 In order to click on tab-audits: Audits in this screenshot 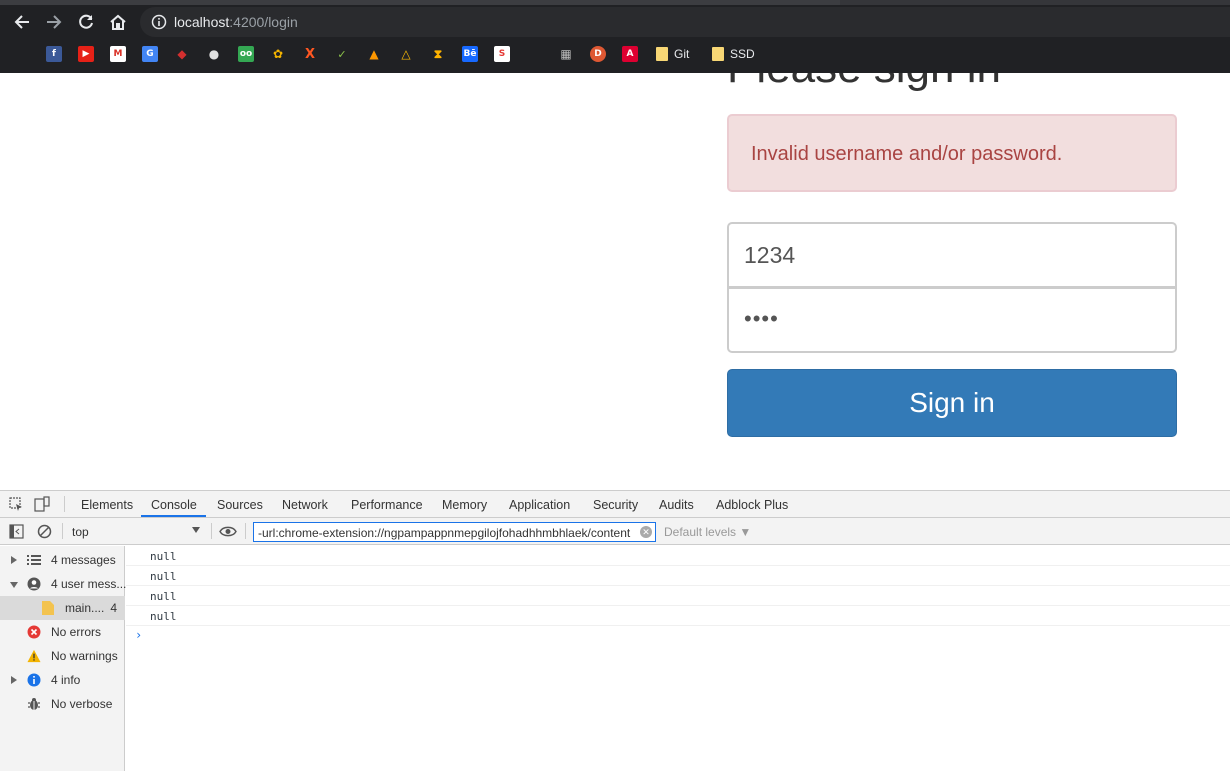, I will do `click(676, 505)`.